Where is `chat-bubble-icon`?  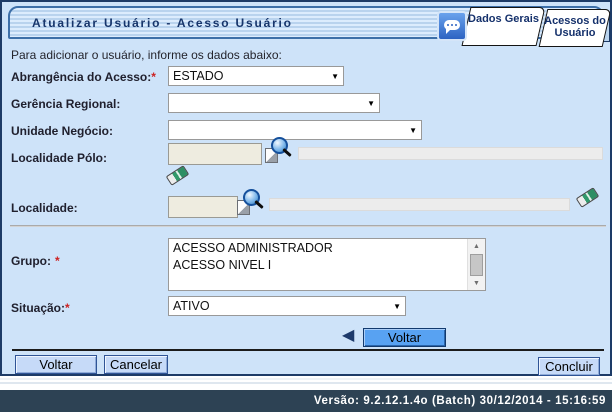 chat-bubble-icon is located at coordinates (452, 26).